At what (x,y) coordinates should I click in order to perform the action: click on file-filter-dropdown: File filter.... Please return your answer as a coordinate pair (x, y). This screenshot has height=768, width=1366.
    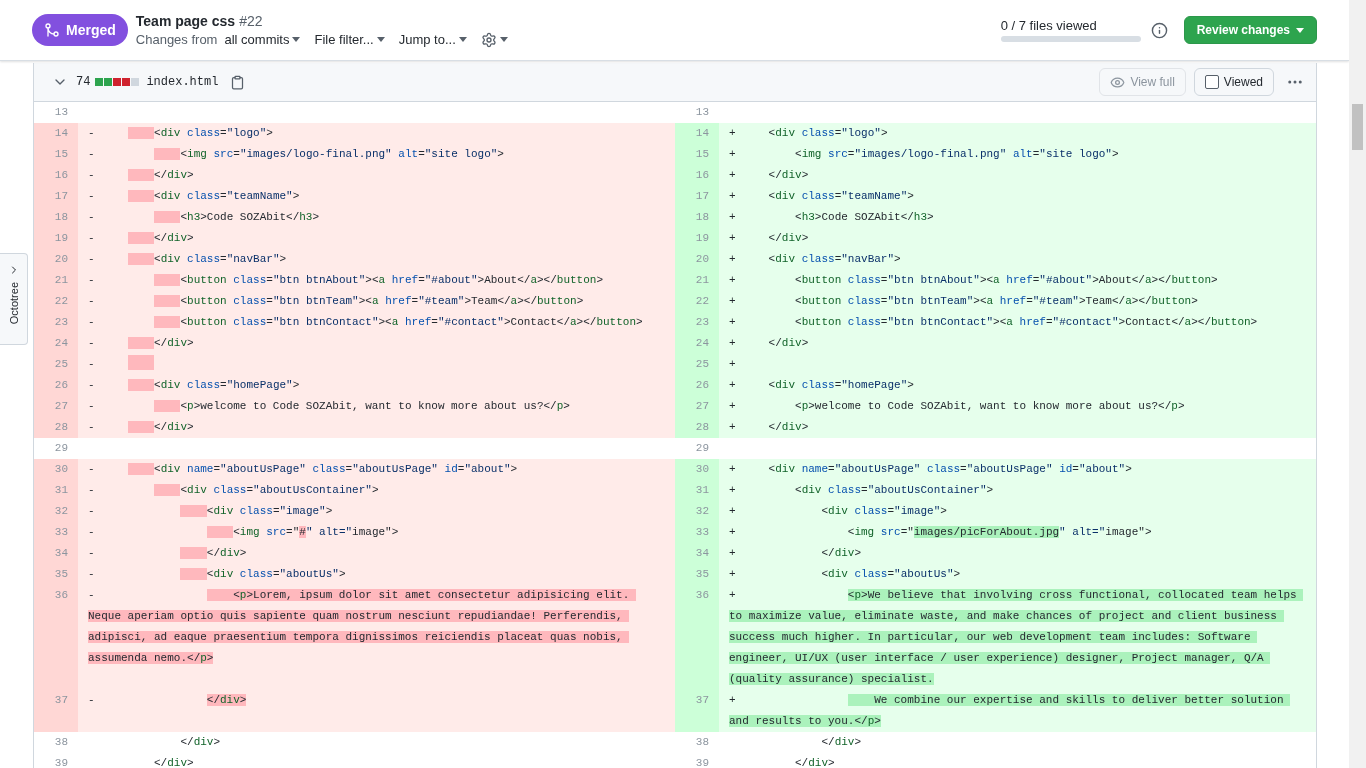
    Looking at the image, I should click on (349, 39).